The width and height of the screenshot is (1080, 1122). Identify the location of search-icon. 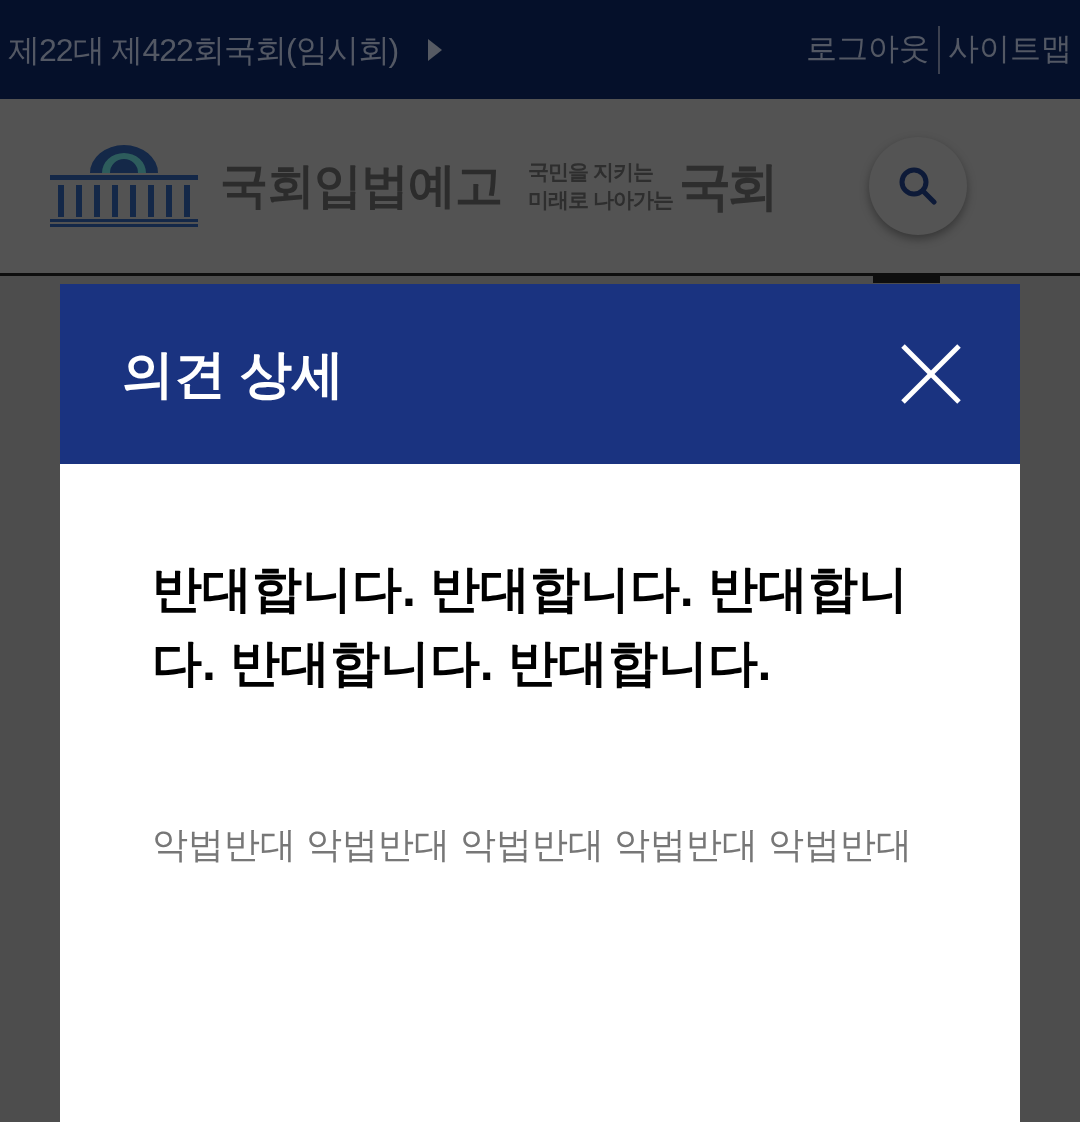
(917, 186).